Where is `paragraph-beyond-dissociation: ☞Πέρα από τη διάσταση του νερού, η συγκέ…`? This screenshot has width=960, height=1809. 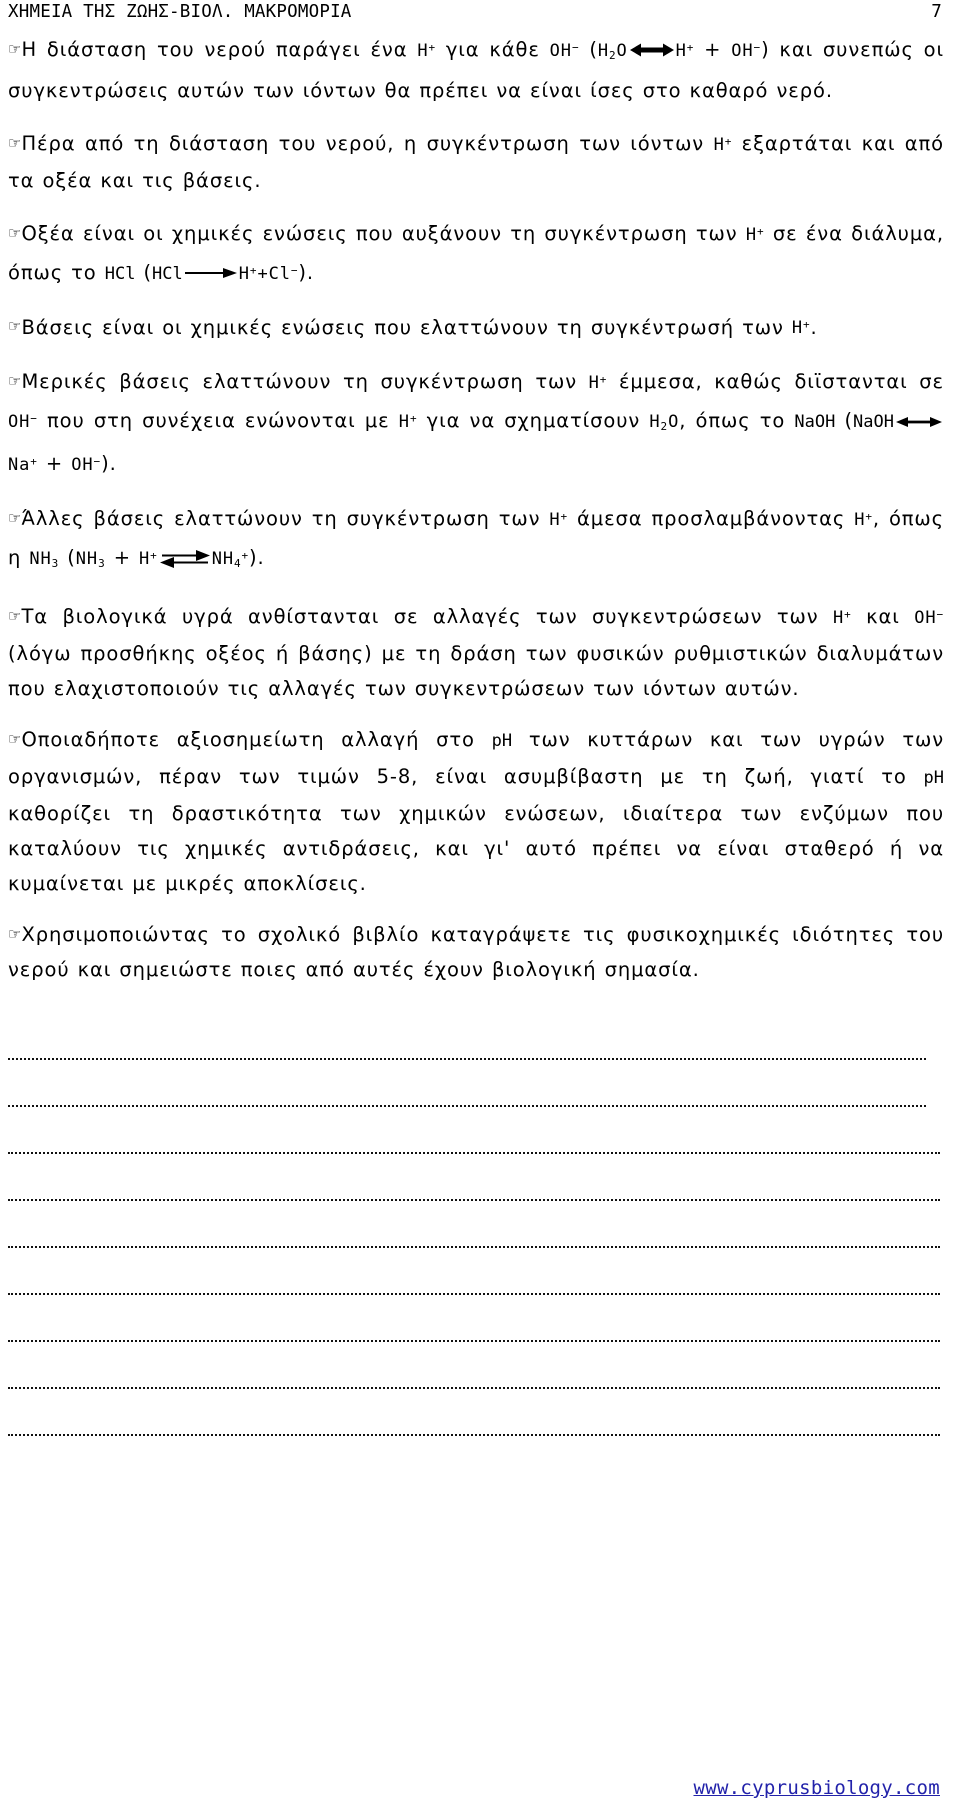 paragraph-beyond-dissociation: ☞Πέρα από τη διάσταση του νερού, η συγκέ… is located at coordinates (478, 161).